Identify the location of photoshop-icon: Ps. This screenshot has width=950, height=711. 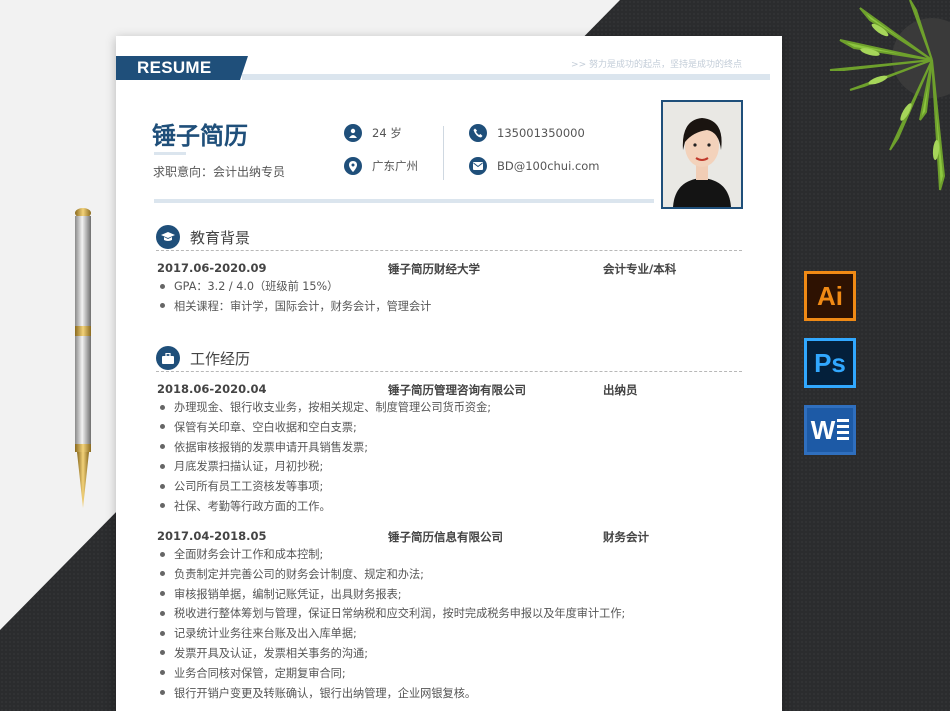
(830, 363).